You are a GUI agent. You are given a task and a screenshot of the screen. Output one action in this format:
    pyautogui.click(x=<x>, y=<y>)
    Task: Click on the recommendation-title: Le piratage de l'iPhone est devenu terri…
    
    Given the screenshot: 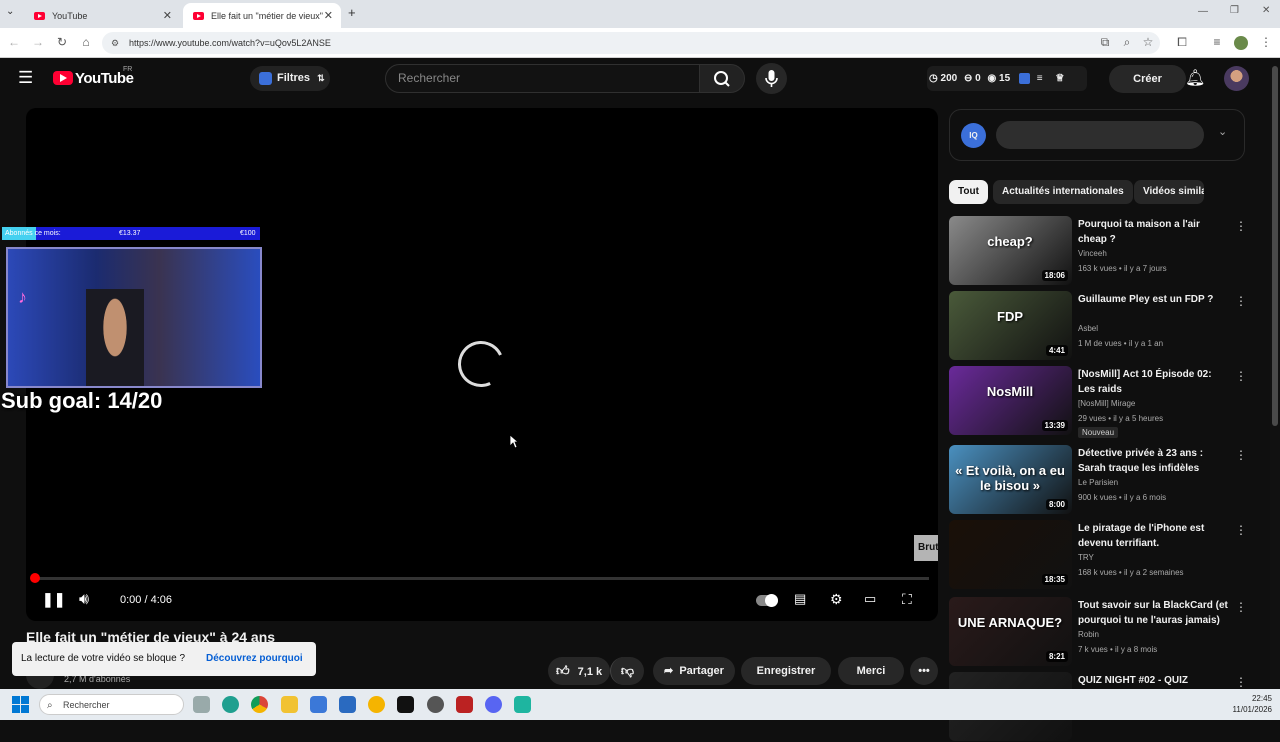 What is the action you would take?
    pyautogui.click(x=1154, y=536)
    